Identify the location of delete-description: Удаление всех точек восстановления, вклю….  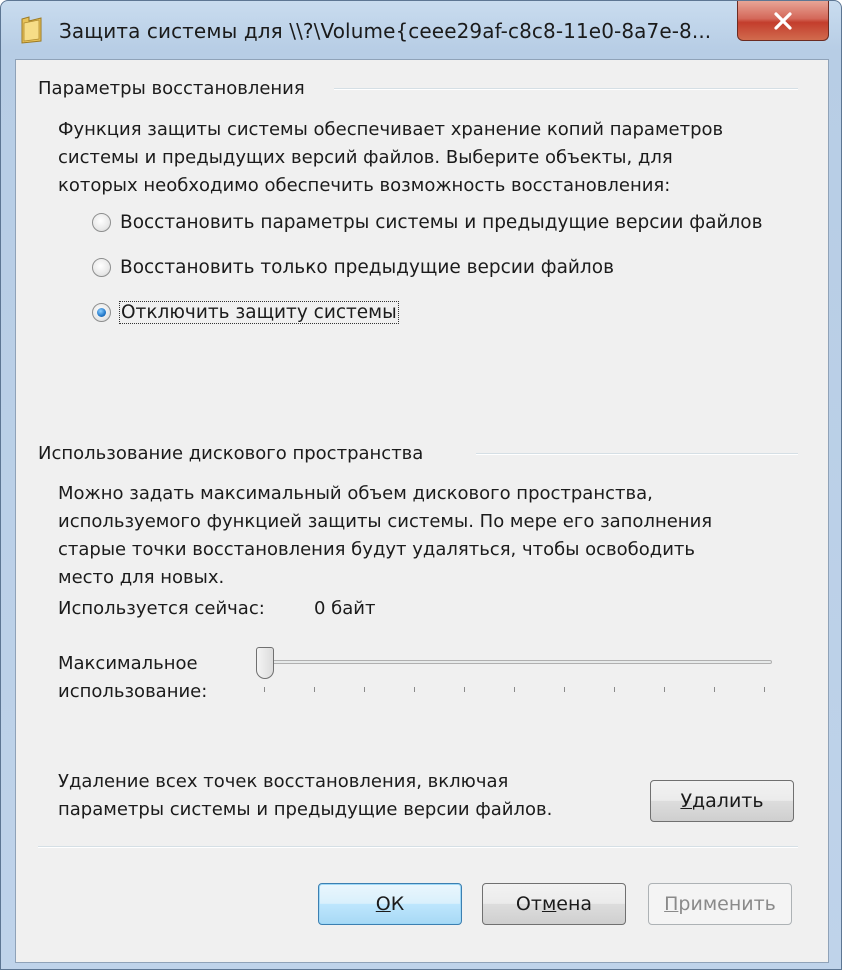
(305, 795).